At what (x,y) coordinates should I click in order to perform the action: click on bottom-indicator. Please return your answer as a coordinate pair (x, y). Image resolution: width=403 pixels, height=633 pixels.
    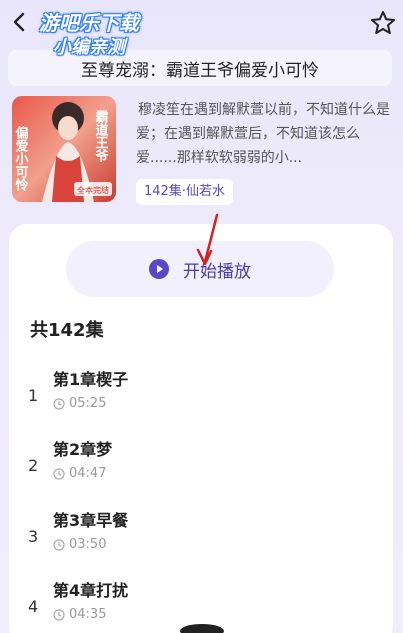
    Looking at the image, I should click on (202, 628).